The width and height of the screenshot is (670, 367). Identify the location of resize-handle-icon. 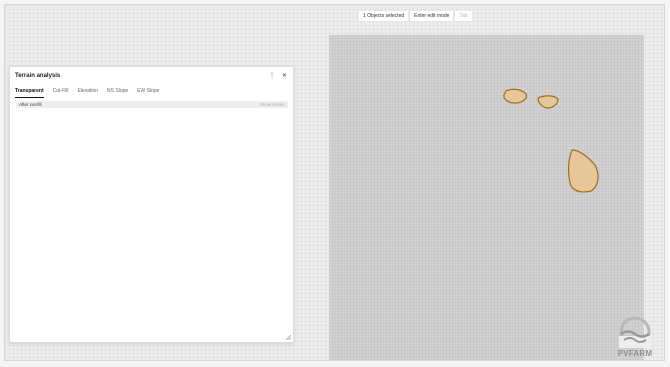
(288, 337).